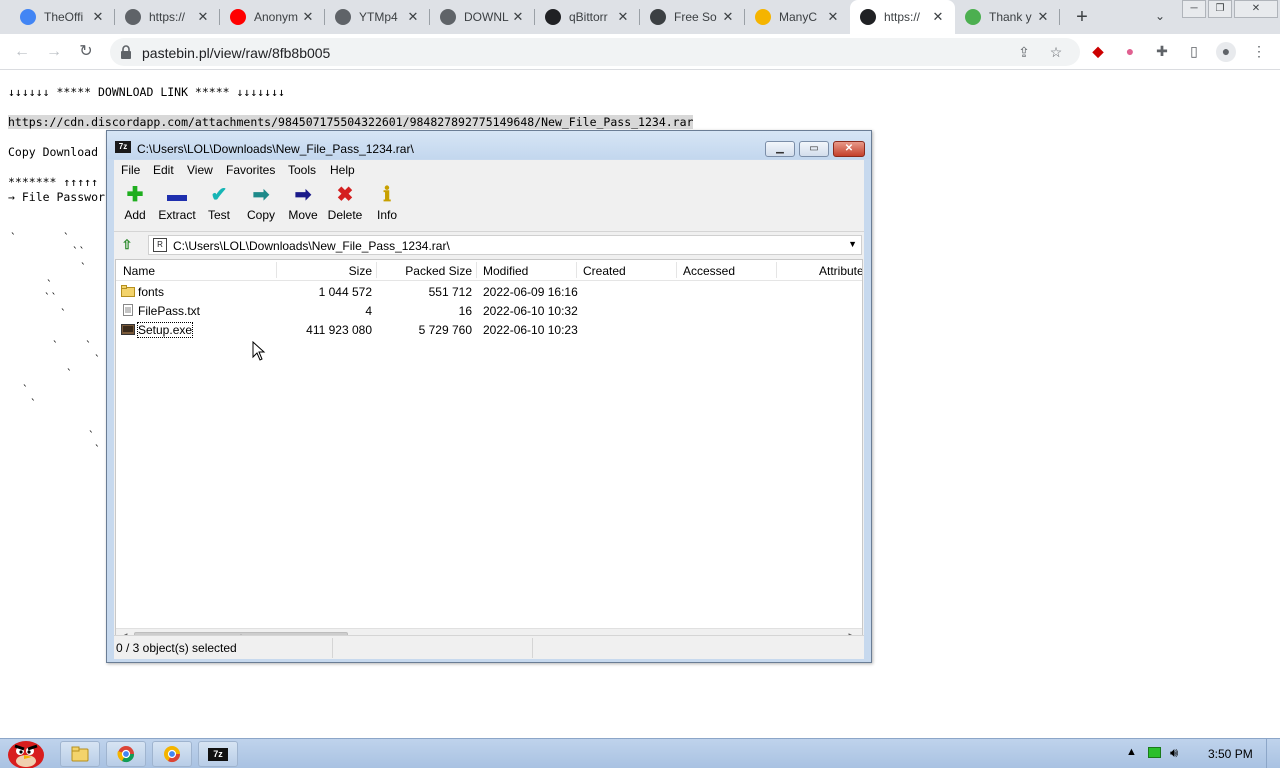  I want to click on taskbar-chrome, so click(126, 754).